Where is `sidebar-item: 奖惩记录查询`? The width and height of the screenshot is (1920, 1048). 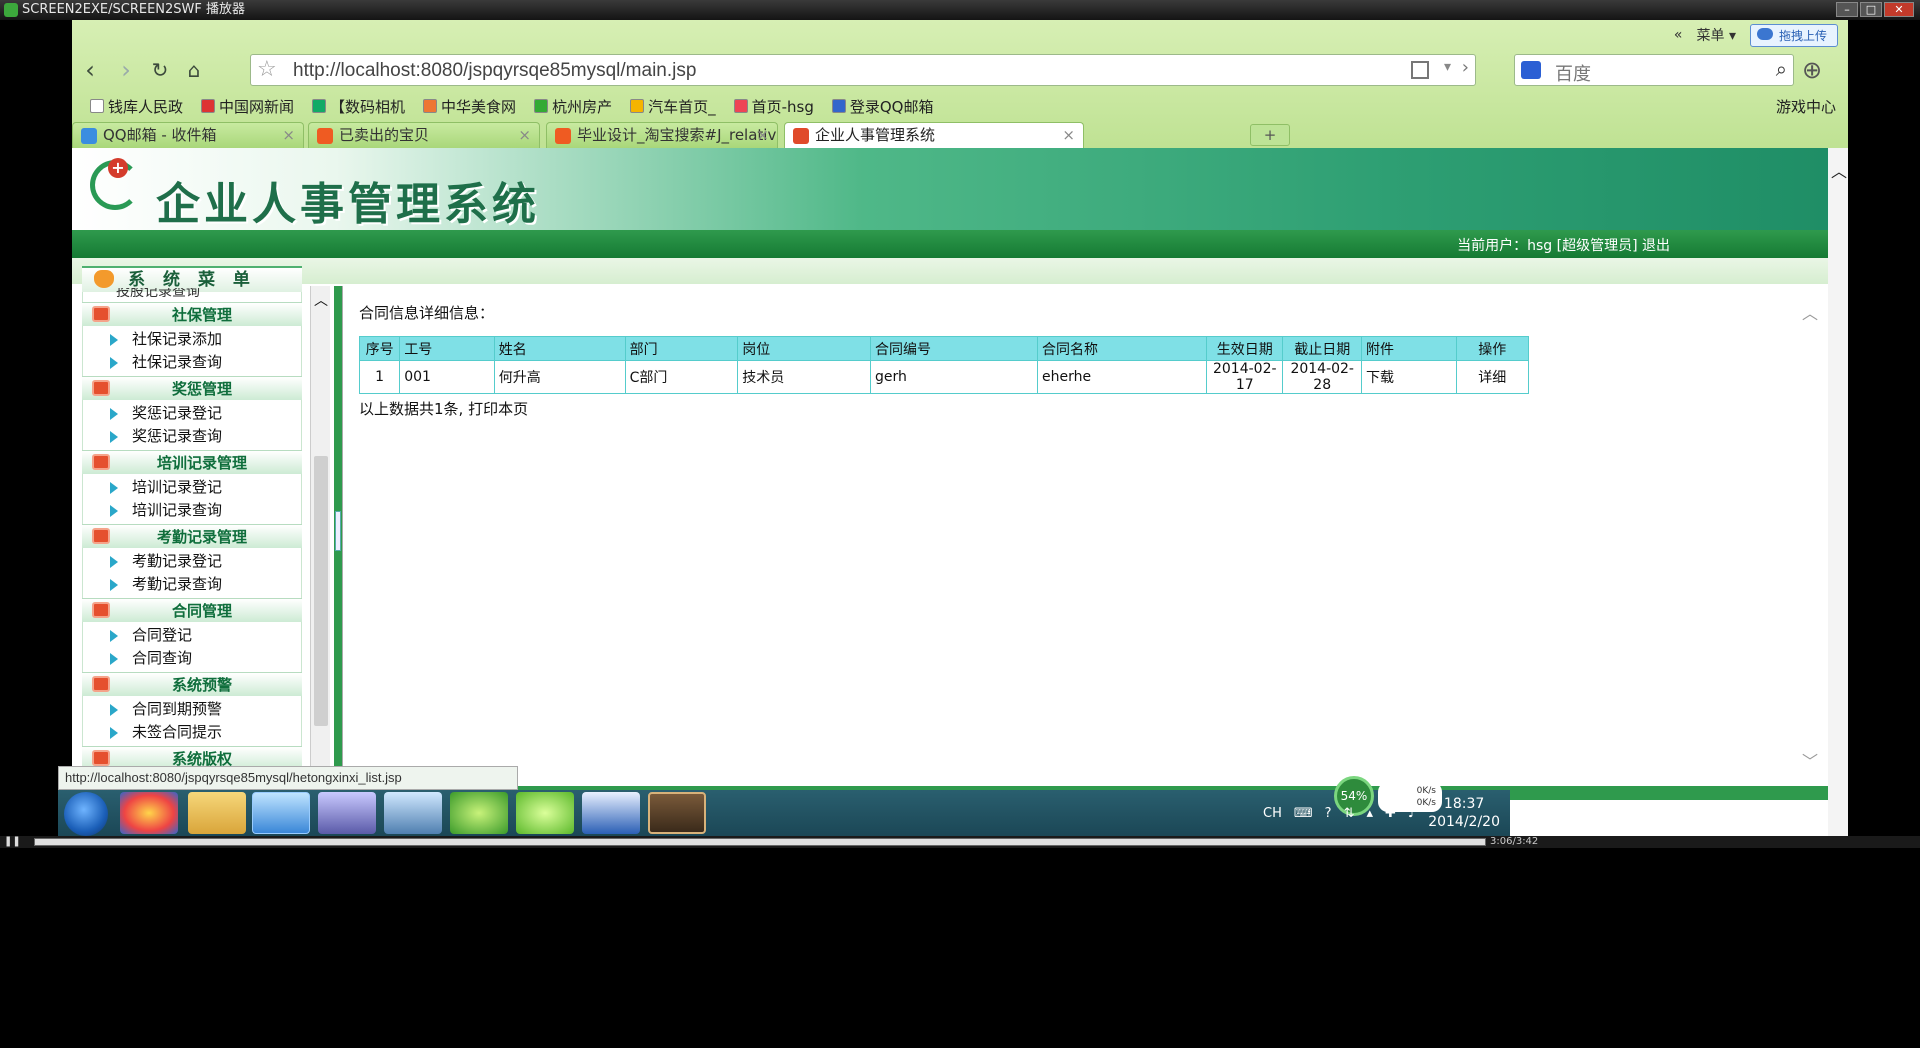 sidebar-item: 奖惩记录查询 is located at coordinates (192, 437).